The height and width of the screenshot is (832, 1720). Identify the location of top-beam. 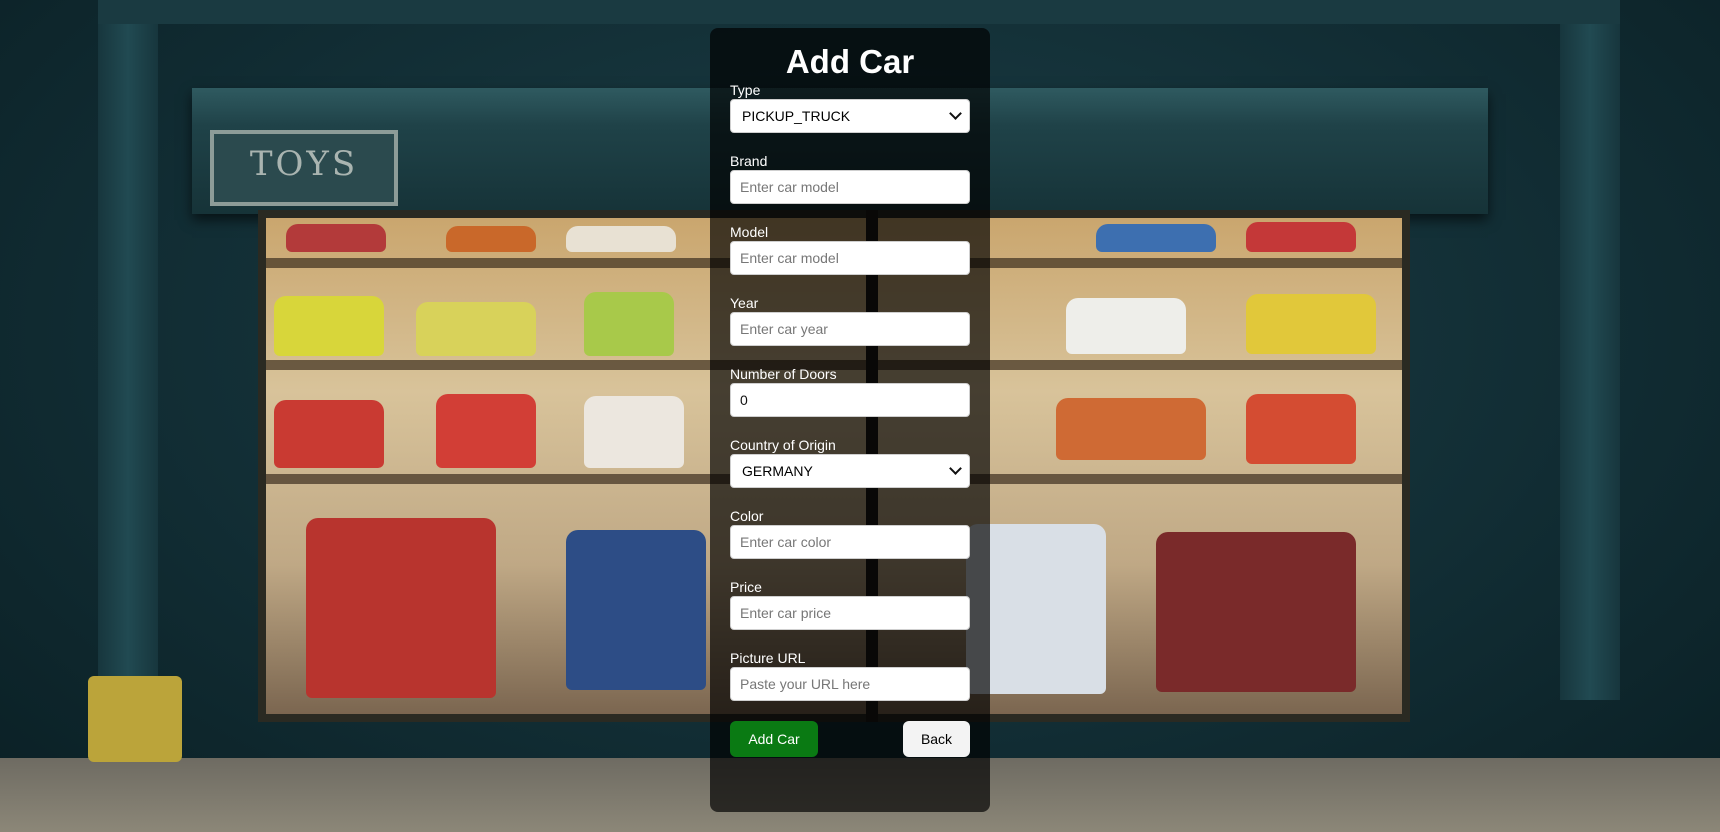
(859, 12).